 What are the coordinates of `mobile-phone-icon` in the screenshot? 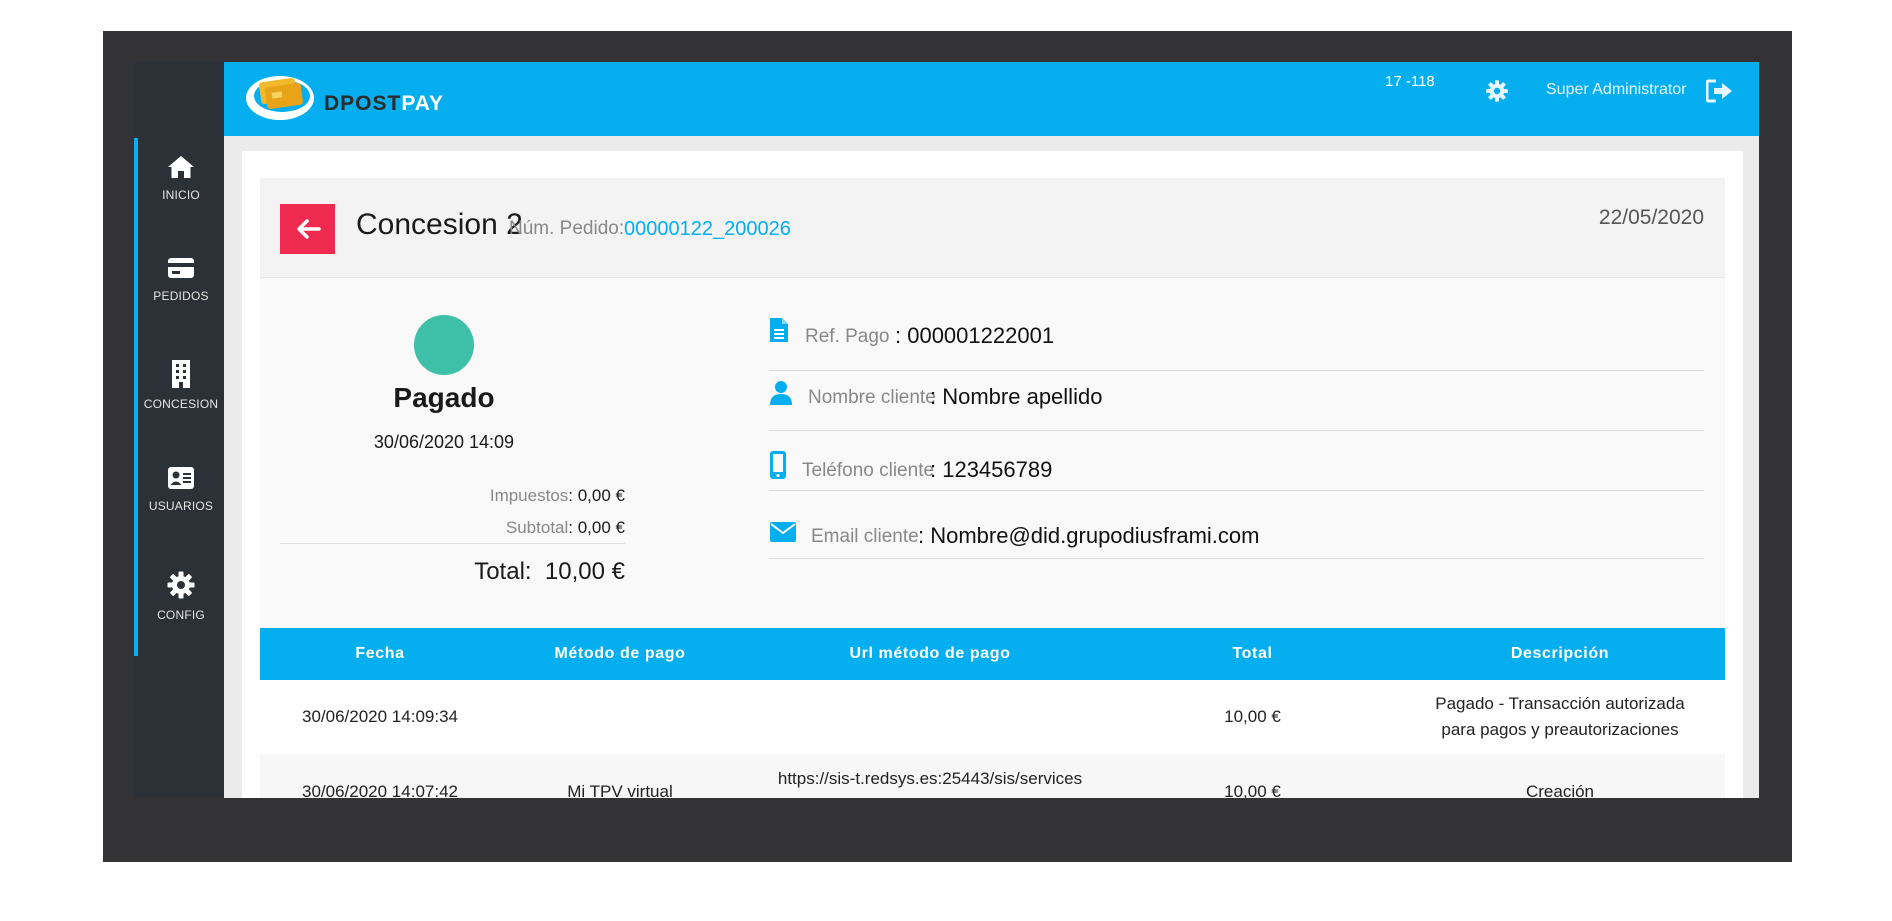 It's located at (778, 465).